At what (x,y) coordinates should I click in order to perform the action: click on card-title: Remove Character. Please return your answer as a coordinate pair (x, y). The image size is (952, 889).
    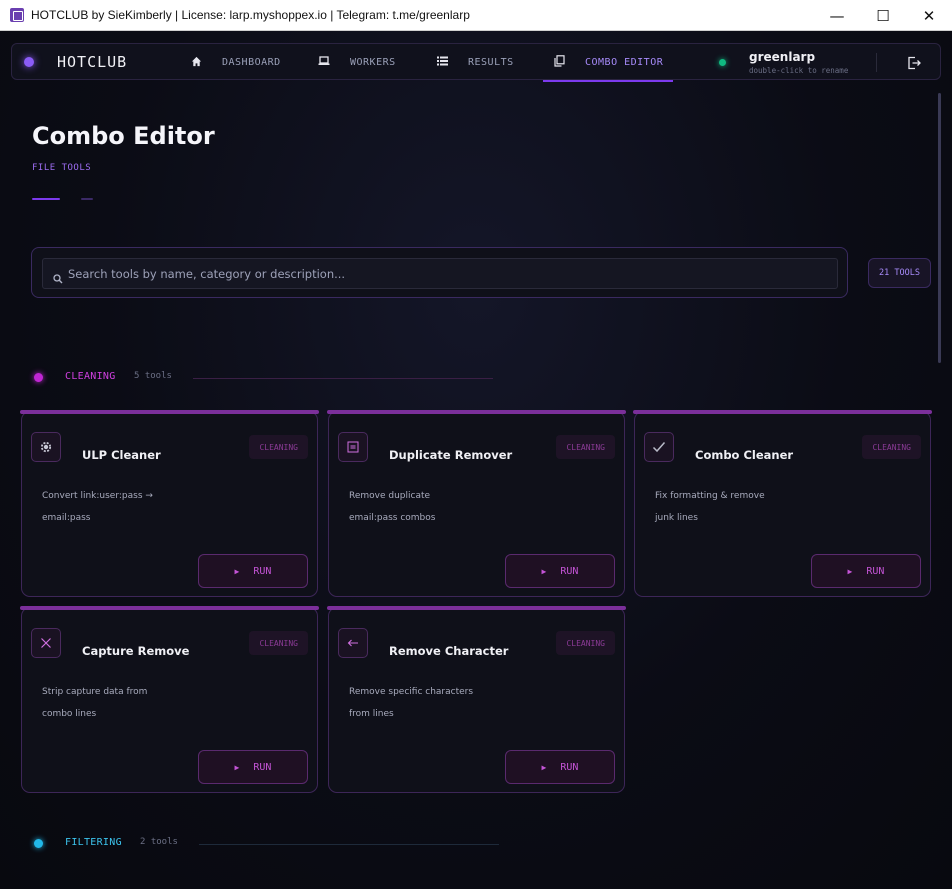
    Looking at the image, I should click on (449, 651).